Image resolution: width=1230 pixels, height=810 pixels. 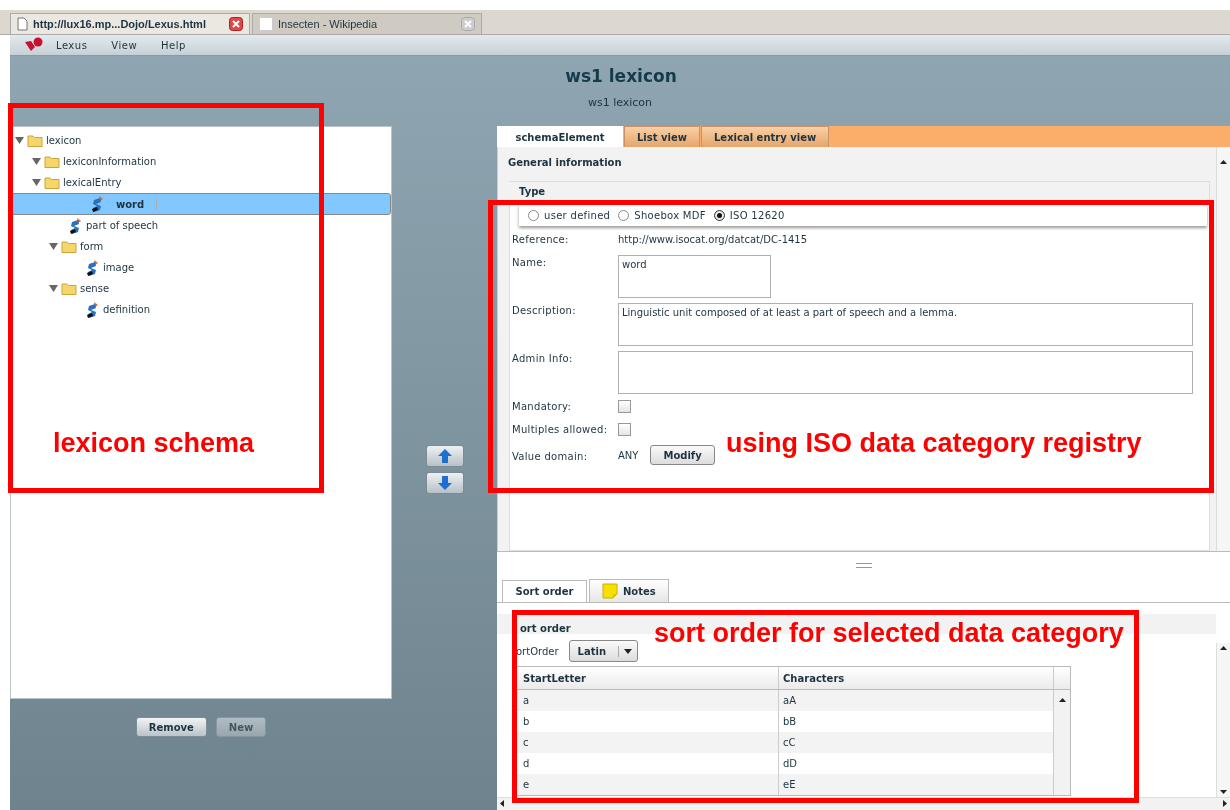 What do you see at coordinates (201, 288) in the screenshot?
I see `tree-item: sense` at bounding box center [201, 288].